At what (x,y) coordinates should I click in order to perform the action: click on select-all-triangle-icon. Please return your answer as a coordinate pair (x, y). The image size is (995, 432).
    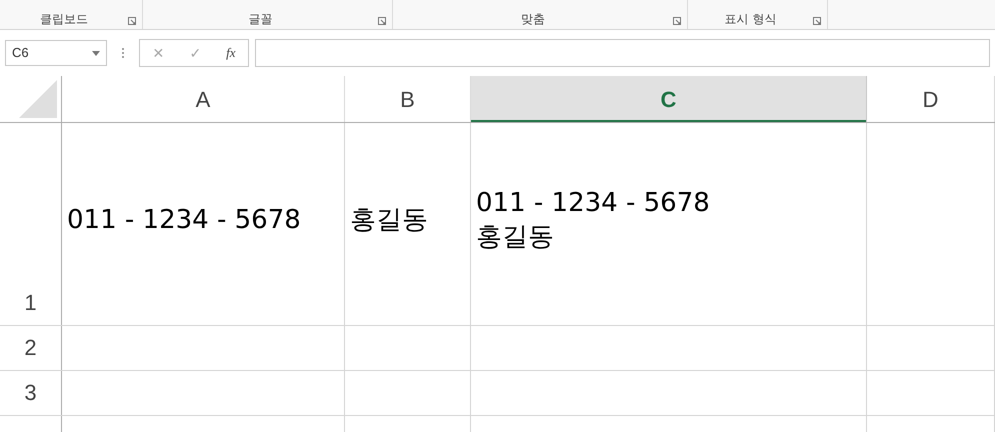
    Looking at the image, I should click on (38, 99).